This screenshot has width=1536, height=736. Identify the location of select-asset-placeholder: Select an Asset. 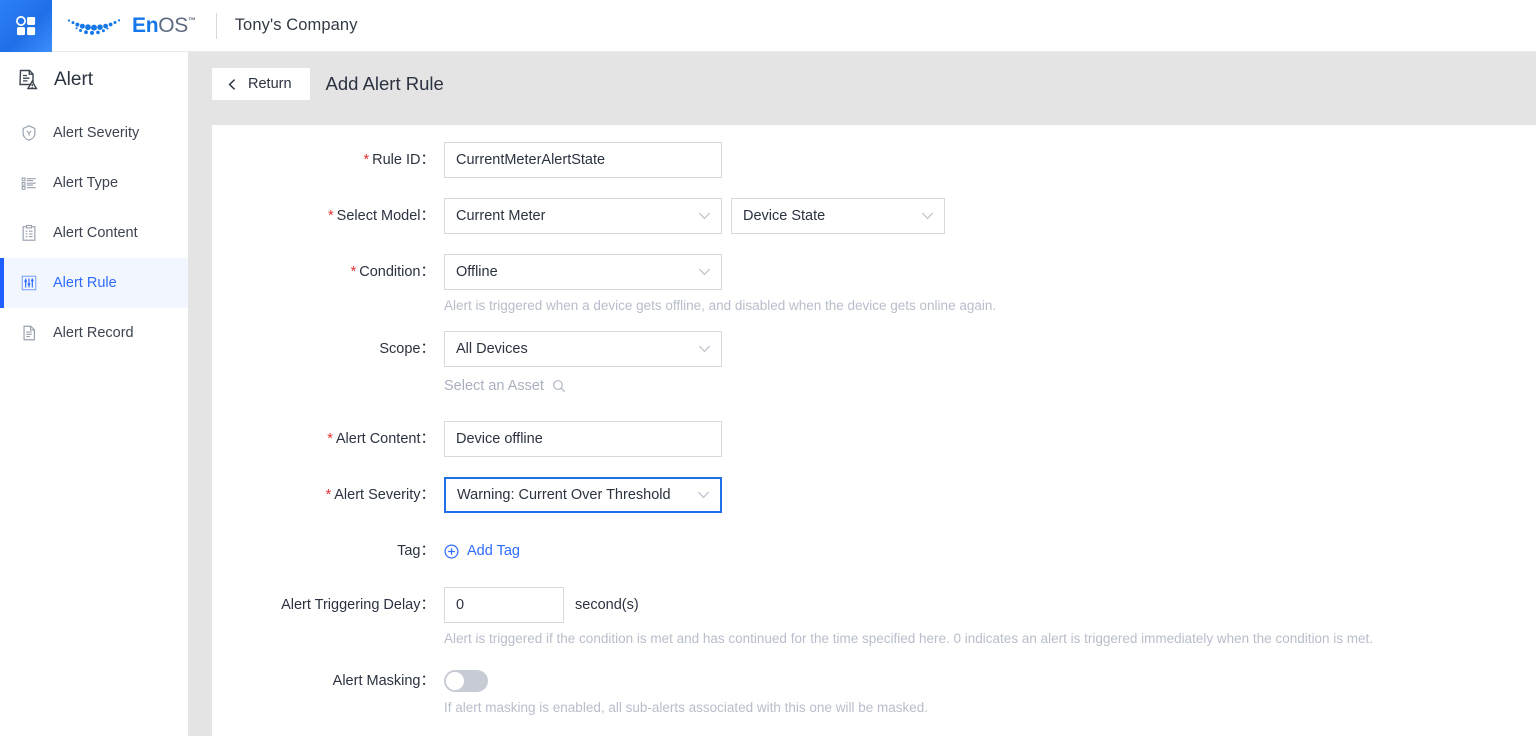
(494, 386).